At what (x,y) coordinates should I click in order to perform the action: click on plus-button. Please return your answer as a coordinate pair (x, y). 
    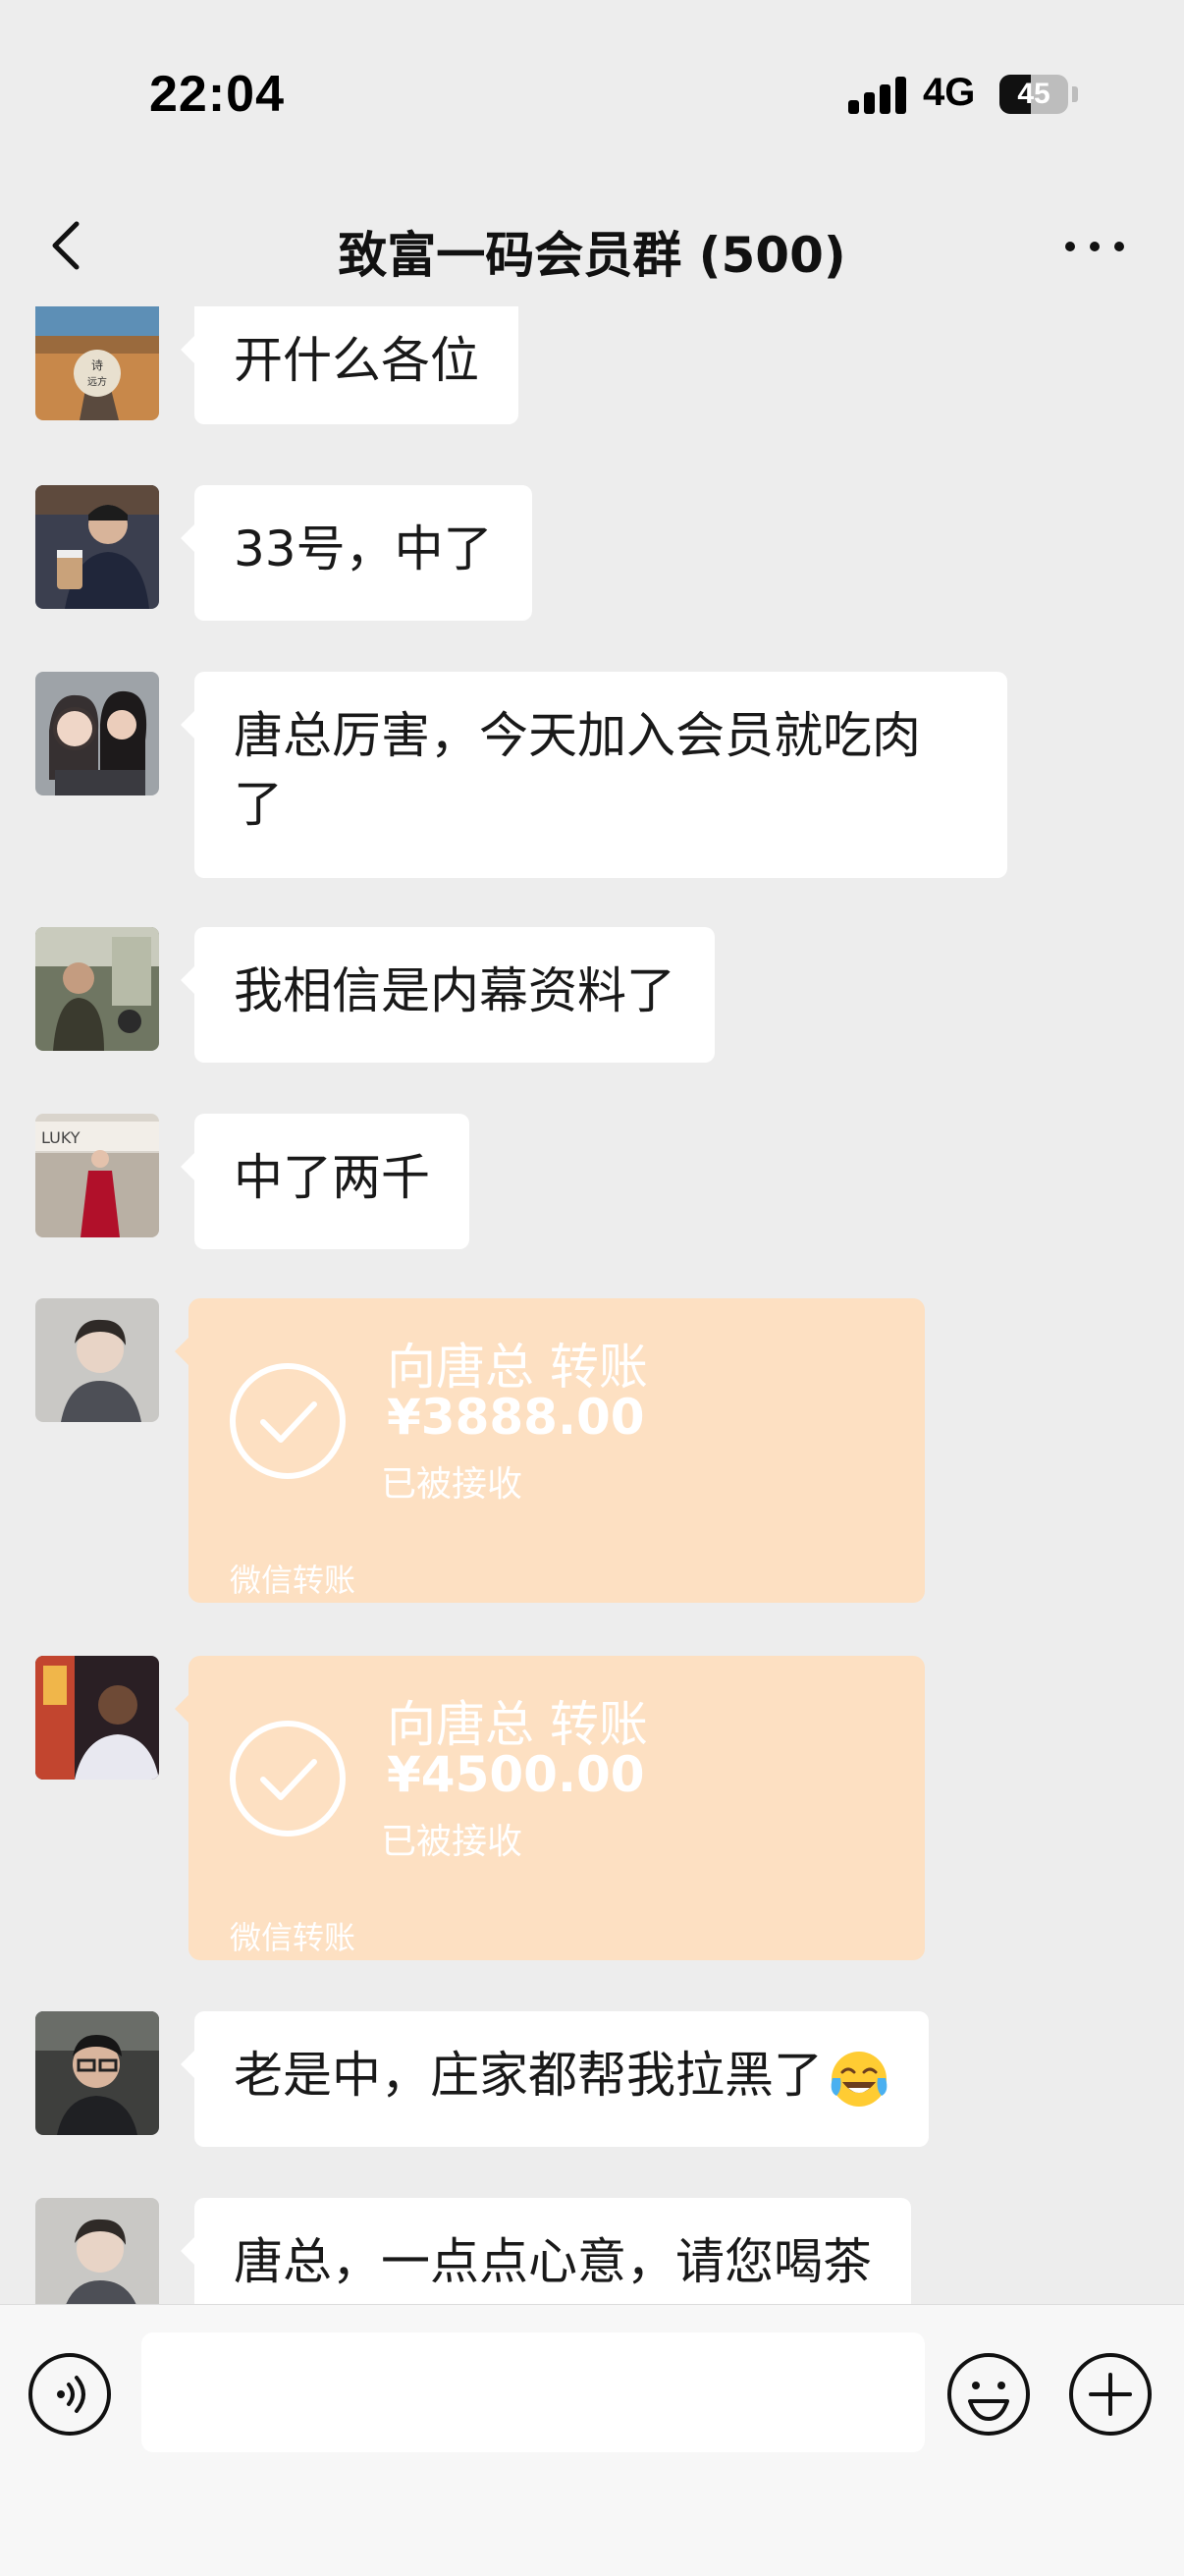
    Looking at the image, I should click on (1110, 2394).